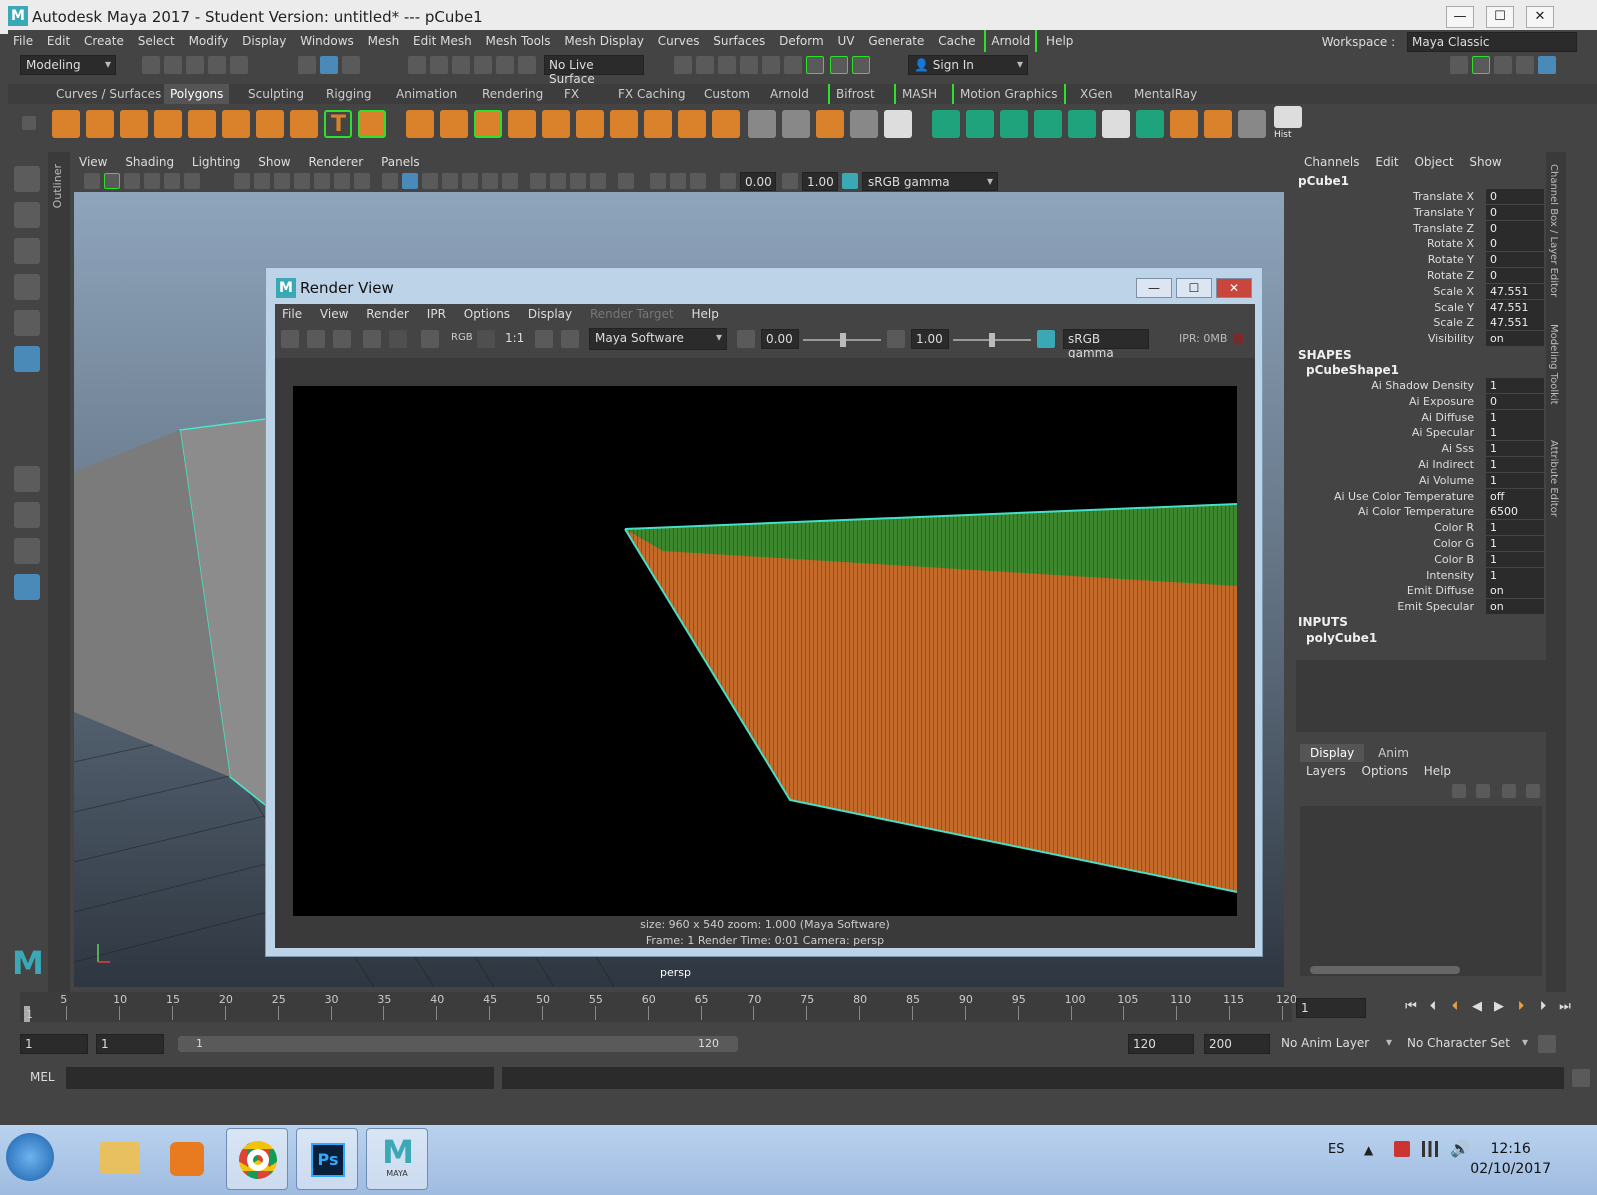 This screenshot has width=1597, height=1195. I want to click on select-component-icon, so click(351, 65).